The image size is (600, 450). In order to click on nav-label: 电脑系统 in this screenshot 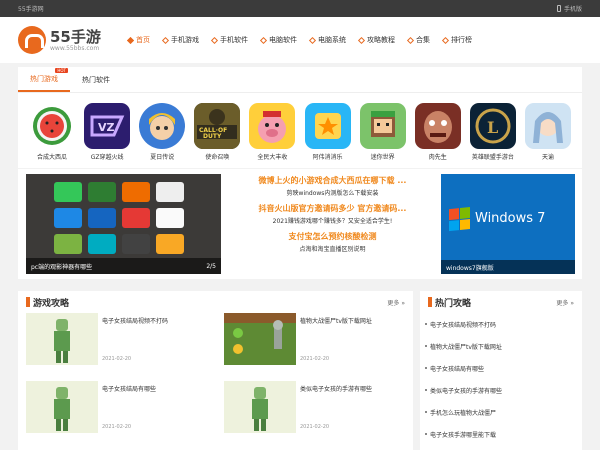, I will do `click(332, 40)`.